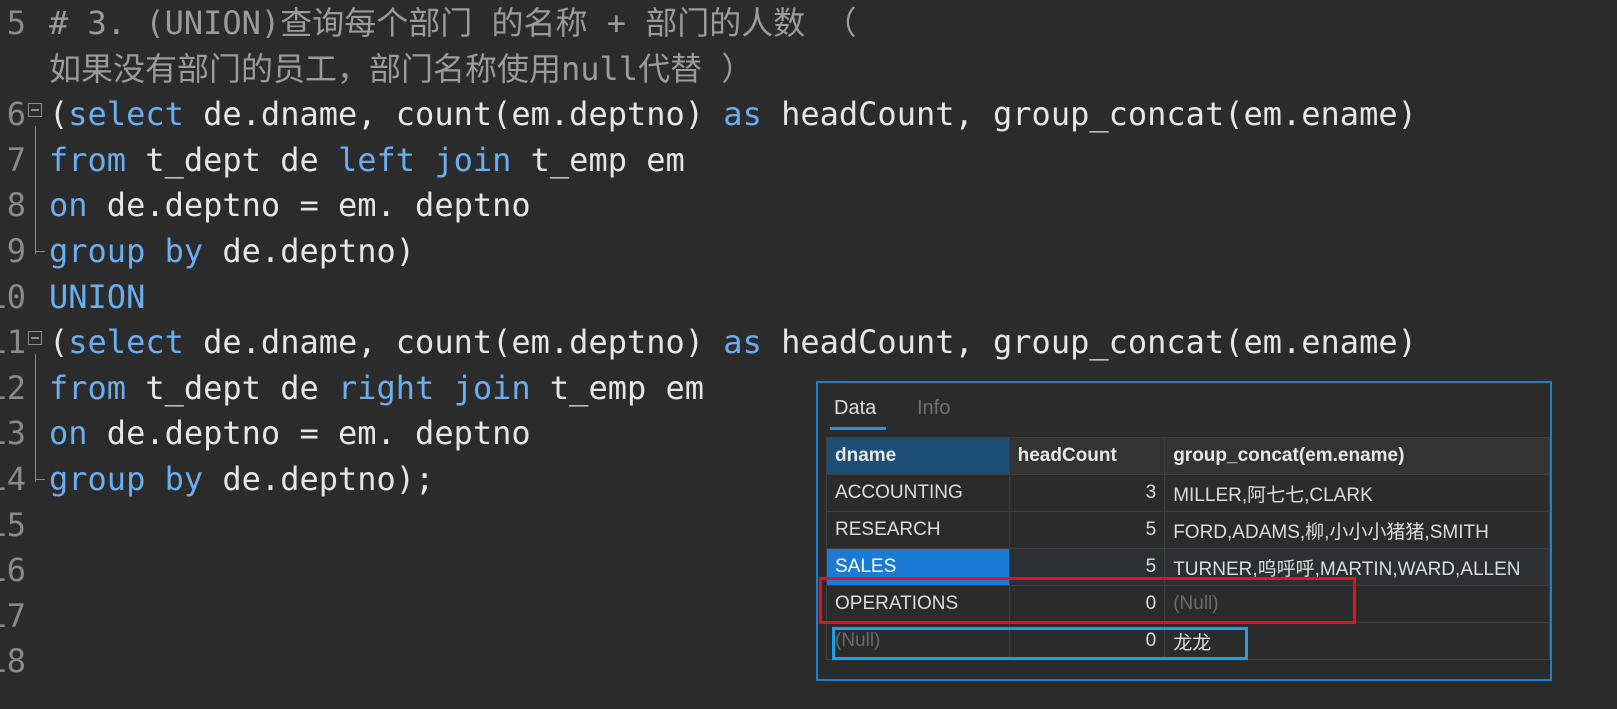 The height and width of the screenshot is (709, 1617). I want to click on code-line: 8 on de.deptno = em. deptno, so click(808, 205).